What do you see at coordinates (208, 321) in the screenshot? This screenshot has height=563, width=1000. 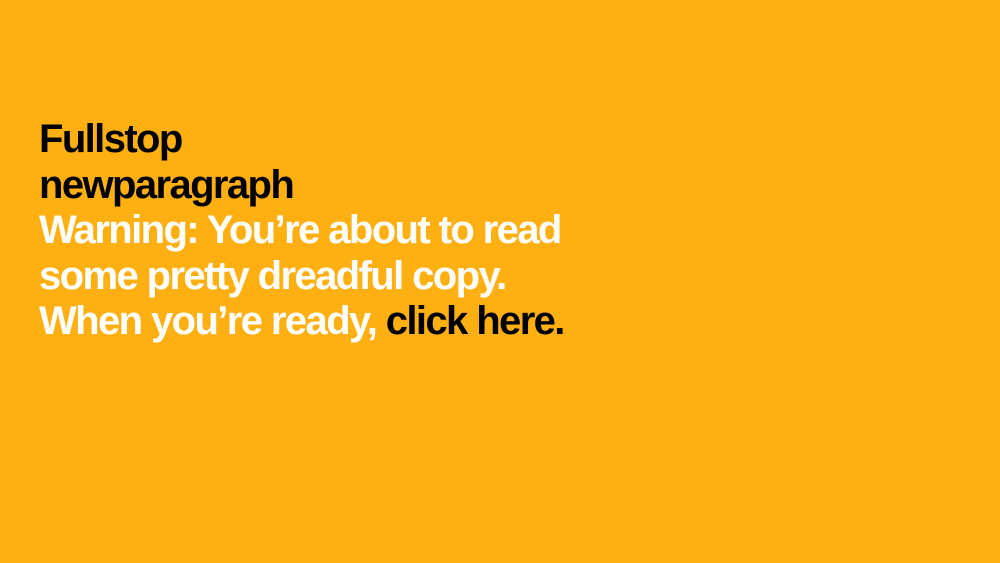 I see `ready-text: When you’re ready,` at bounding box center [208, 321].